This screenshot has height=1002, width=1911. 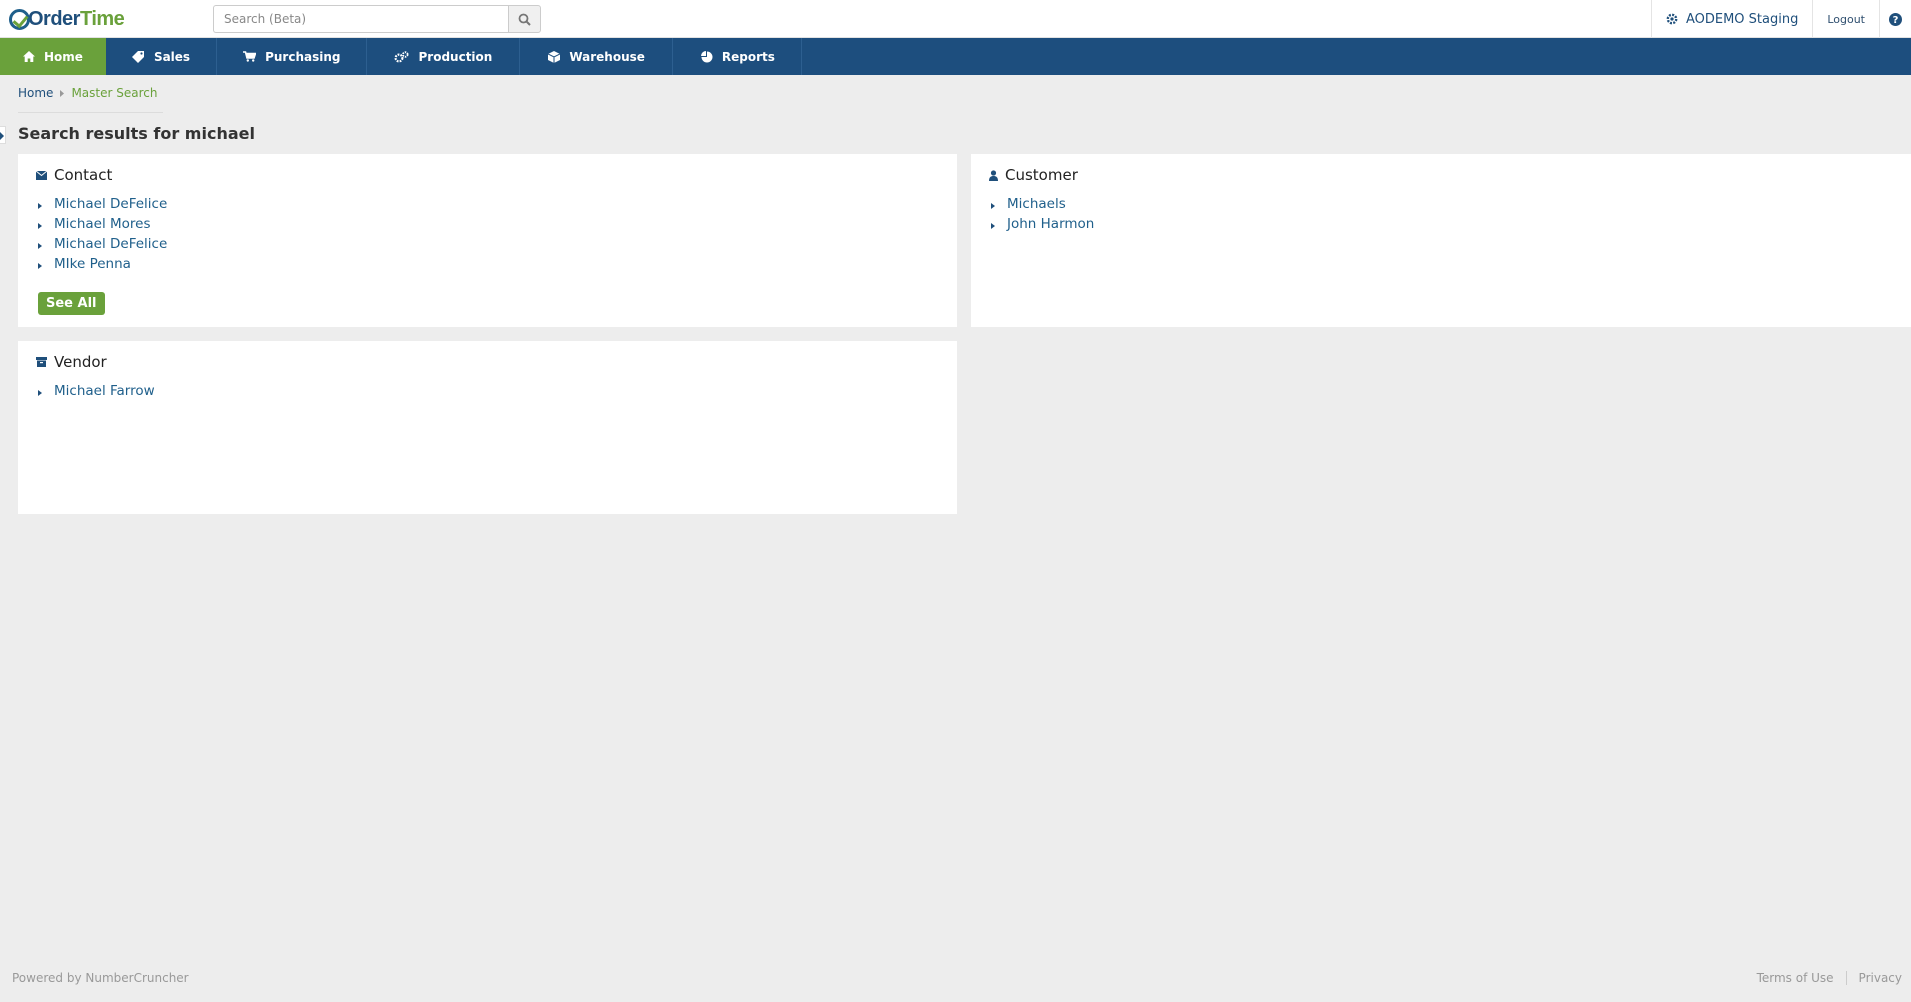 I want to click on footer-links: Terms of Use Privacy, so click(x=1829, y=978).